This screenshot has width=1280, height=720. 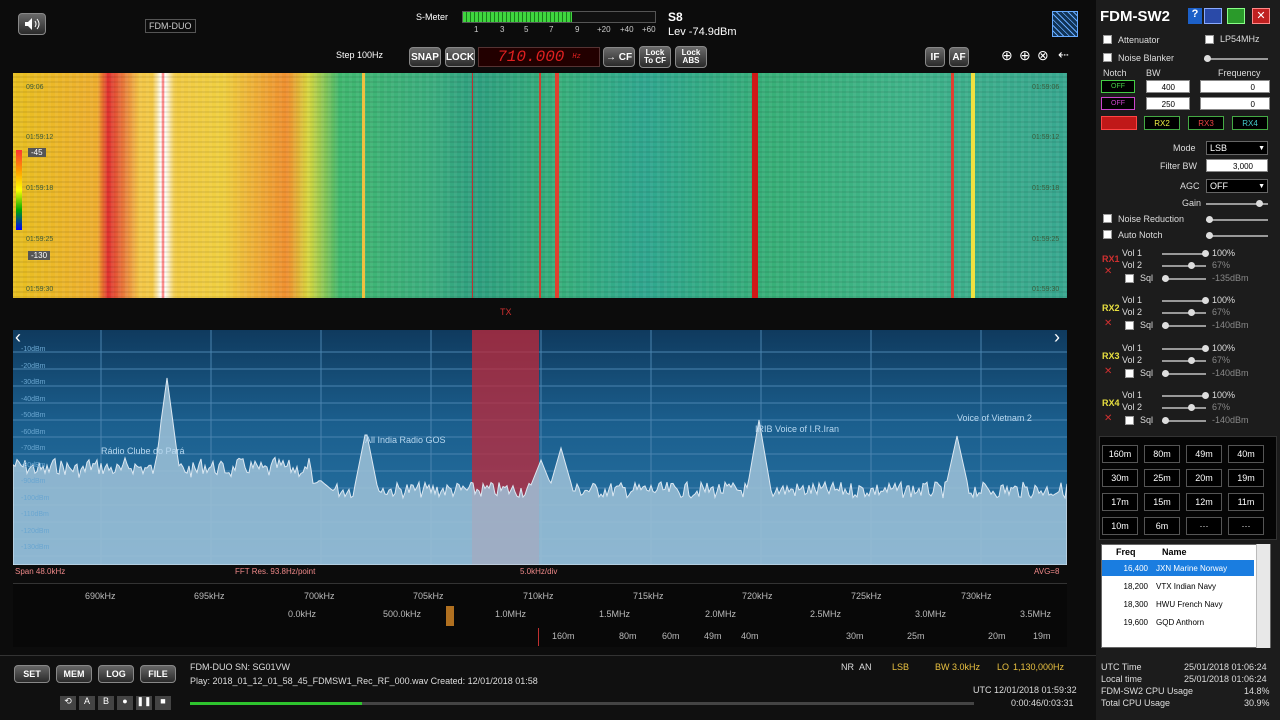 I want to click on zoom-fit-icon: ⊕, so click(x=1025, y=55).